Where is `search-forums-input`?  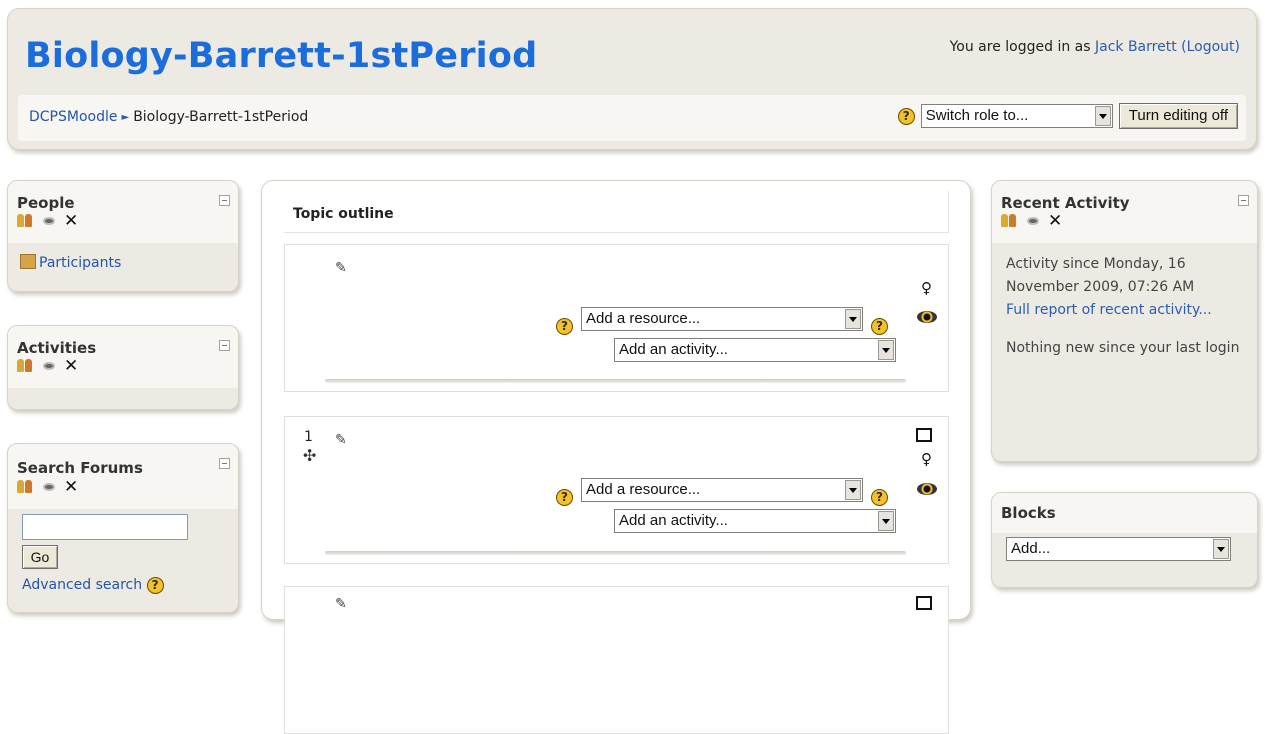
search-forums-input is located at coordinates (105, 527).